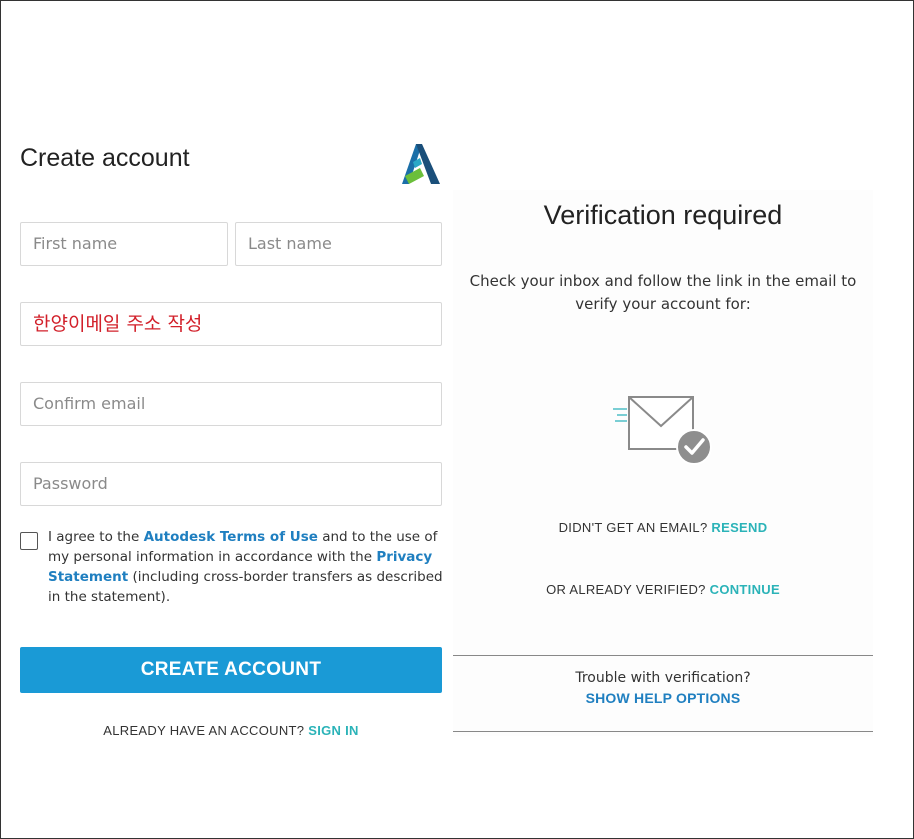  I want to click on terms-checkbox, so click(29, 541).